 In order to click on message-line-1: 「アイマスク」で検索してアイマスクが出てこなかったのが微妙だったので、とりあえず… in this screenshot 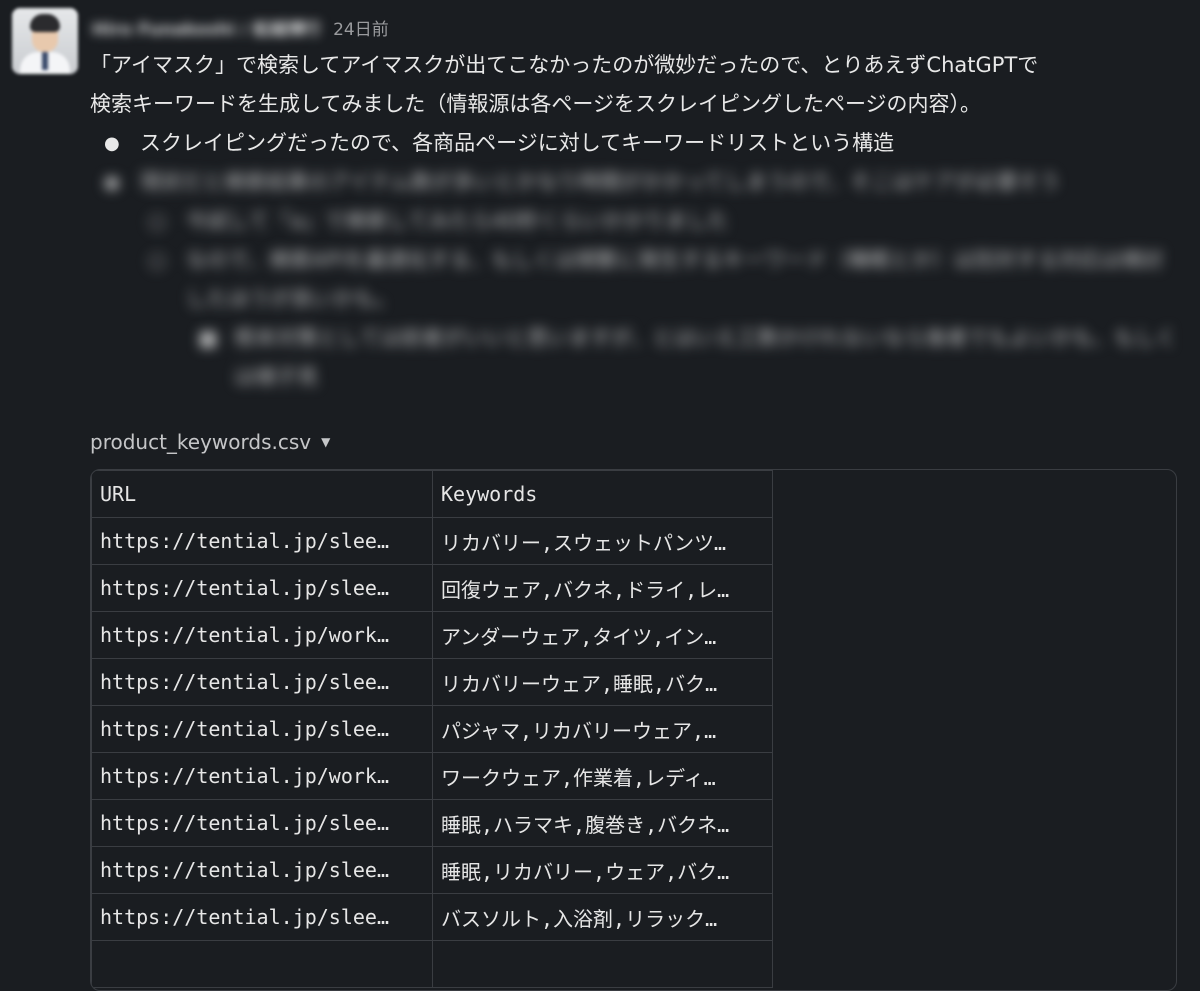, I will do `click(564, 65)`.